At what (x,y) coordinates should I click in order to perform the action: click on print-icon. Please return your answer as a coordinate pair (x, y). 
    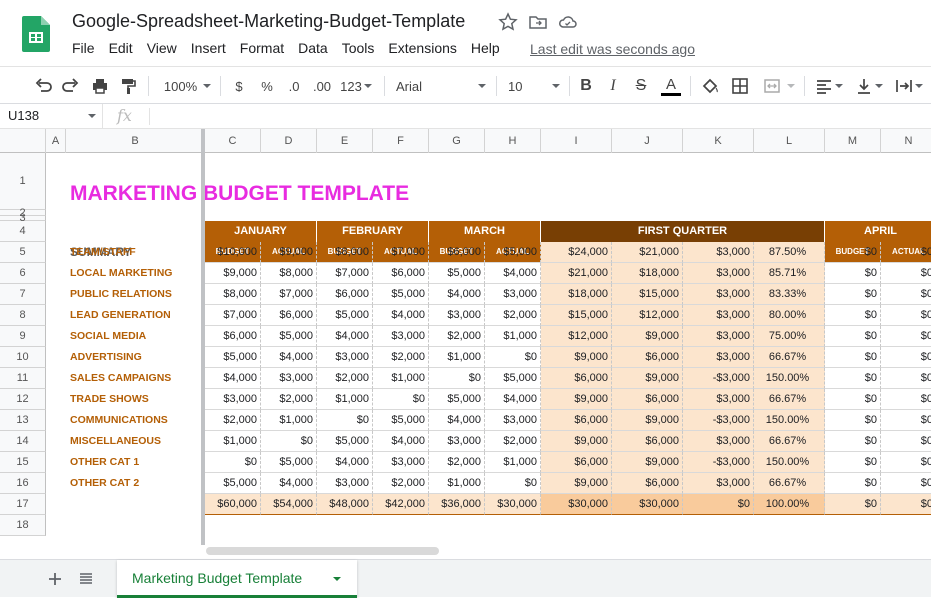
    Looking at the image, I should click on (100, 86).